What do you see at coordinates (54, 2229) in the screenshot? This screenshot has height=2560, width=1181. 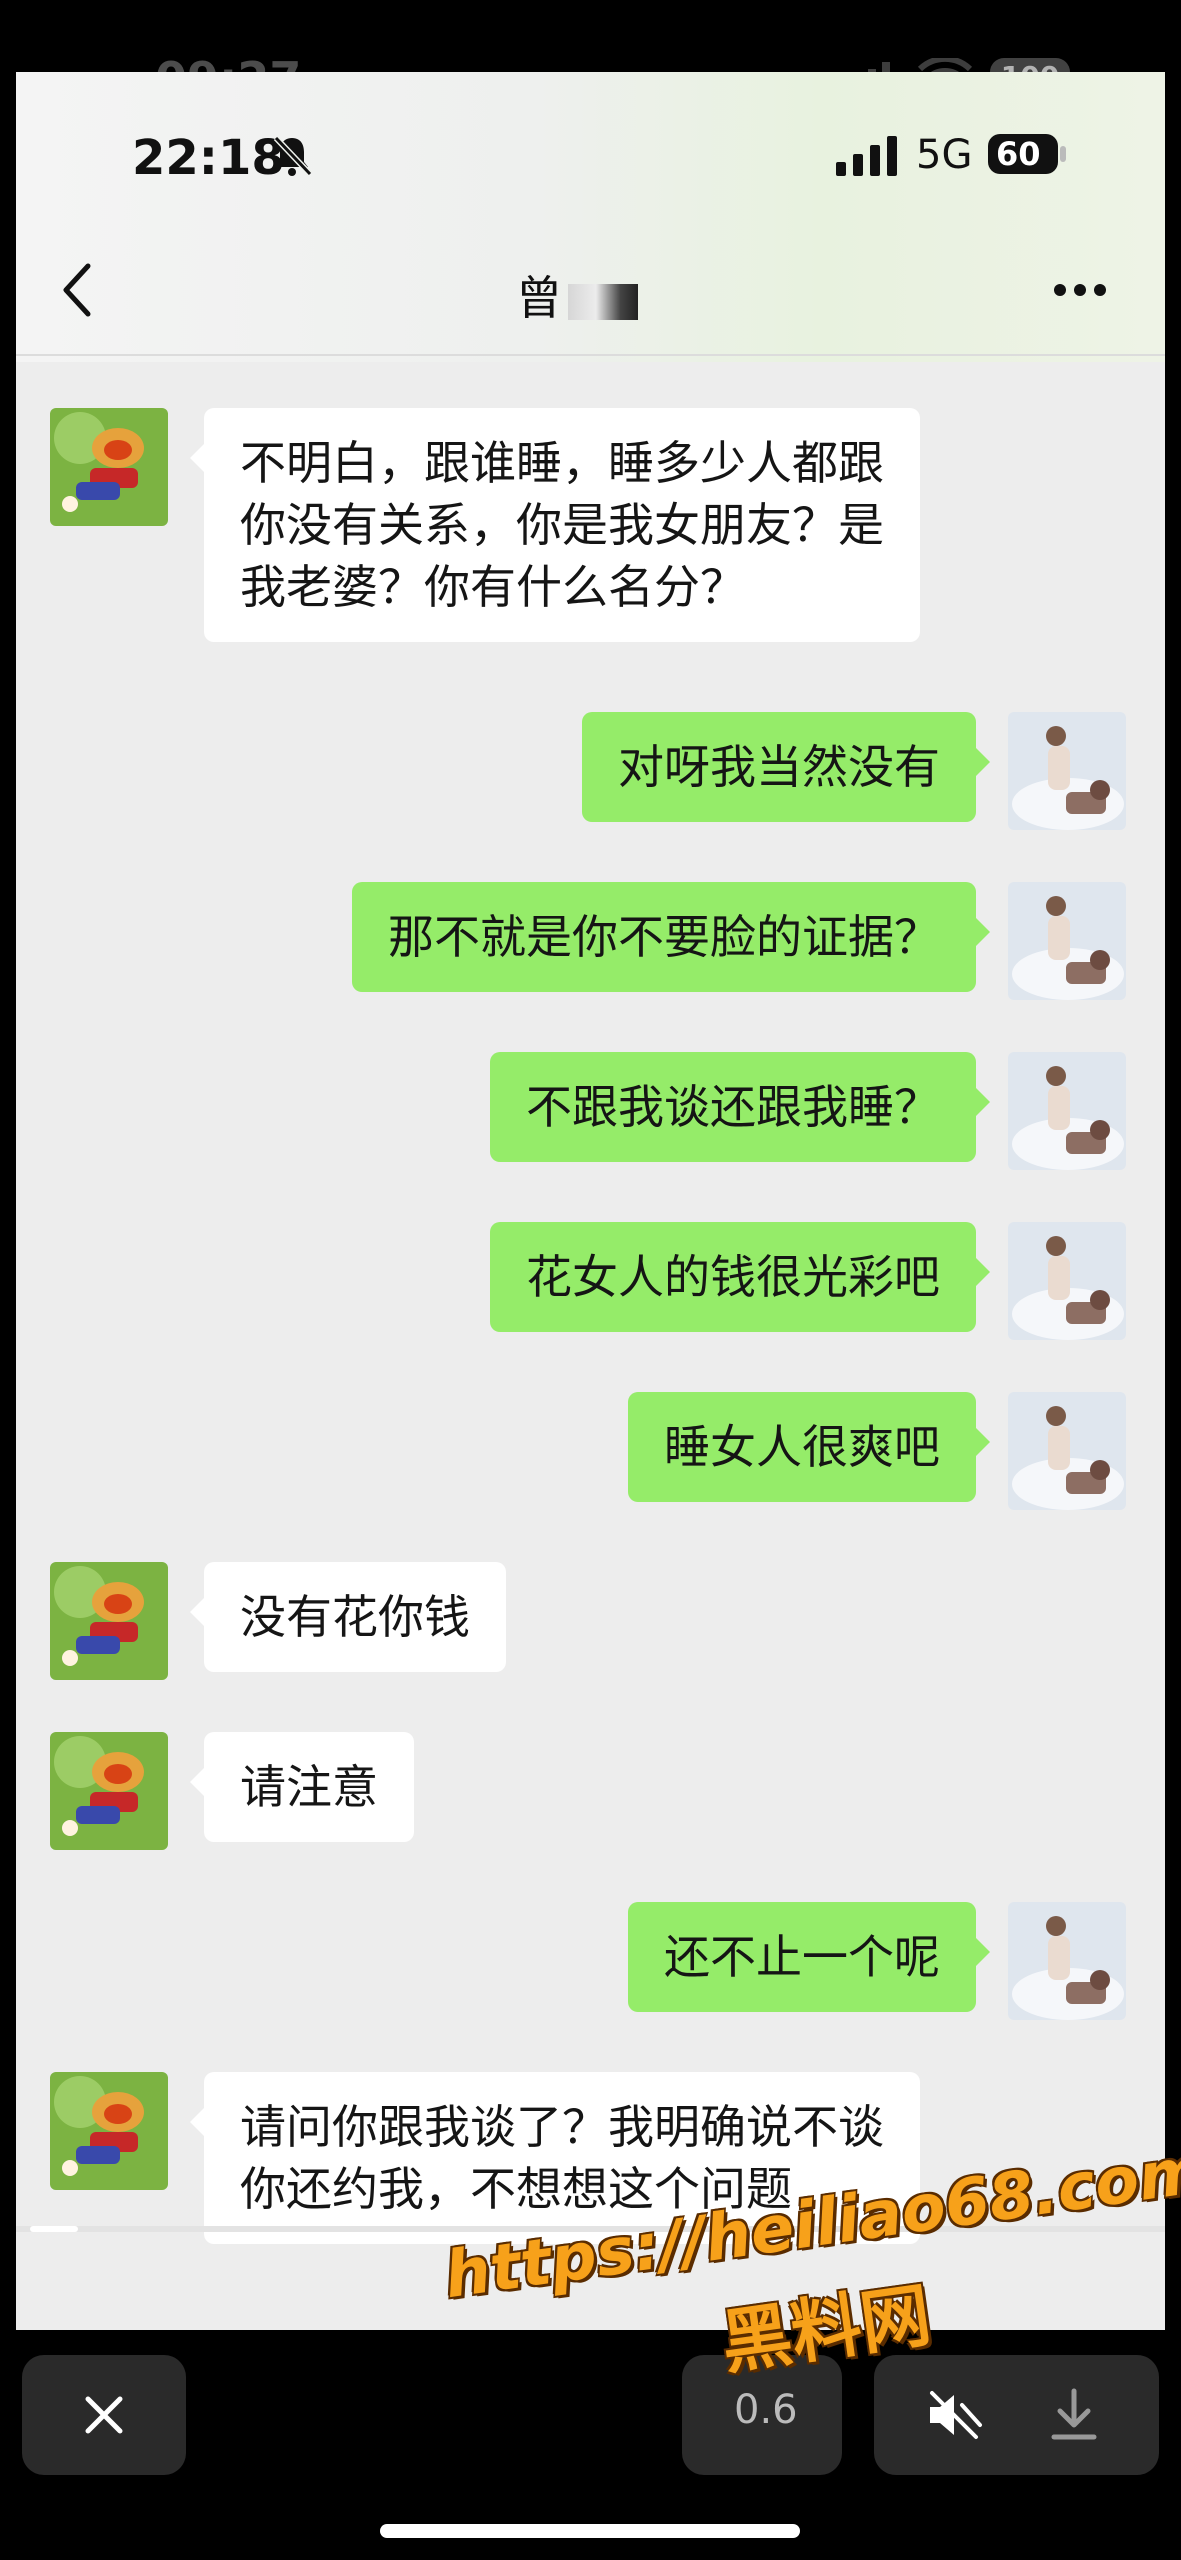 I see `progress-thumb` at bounding box center [54, 2229].